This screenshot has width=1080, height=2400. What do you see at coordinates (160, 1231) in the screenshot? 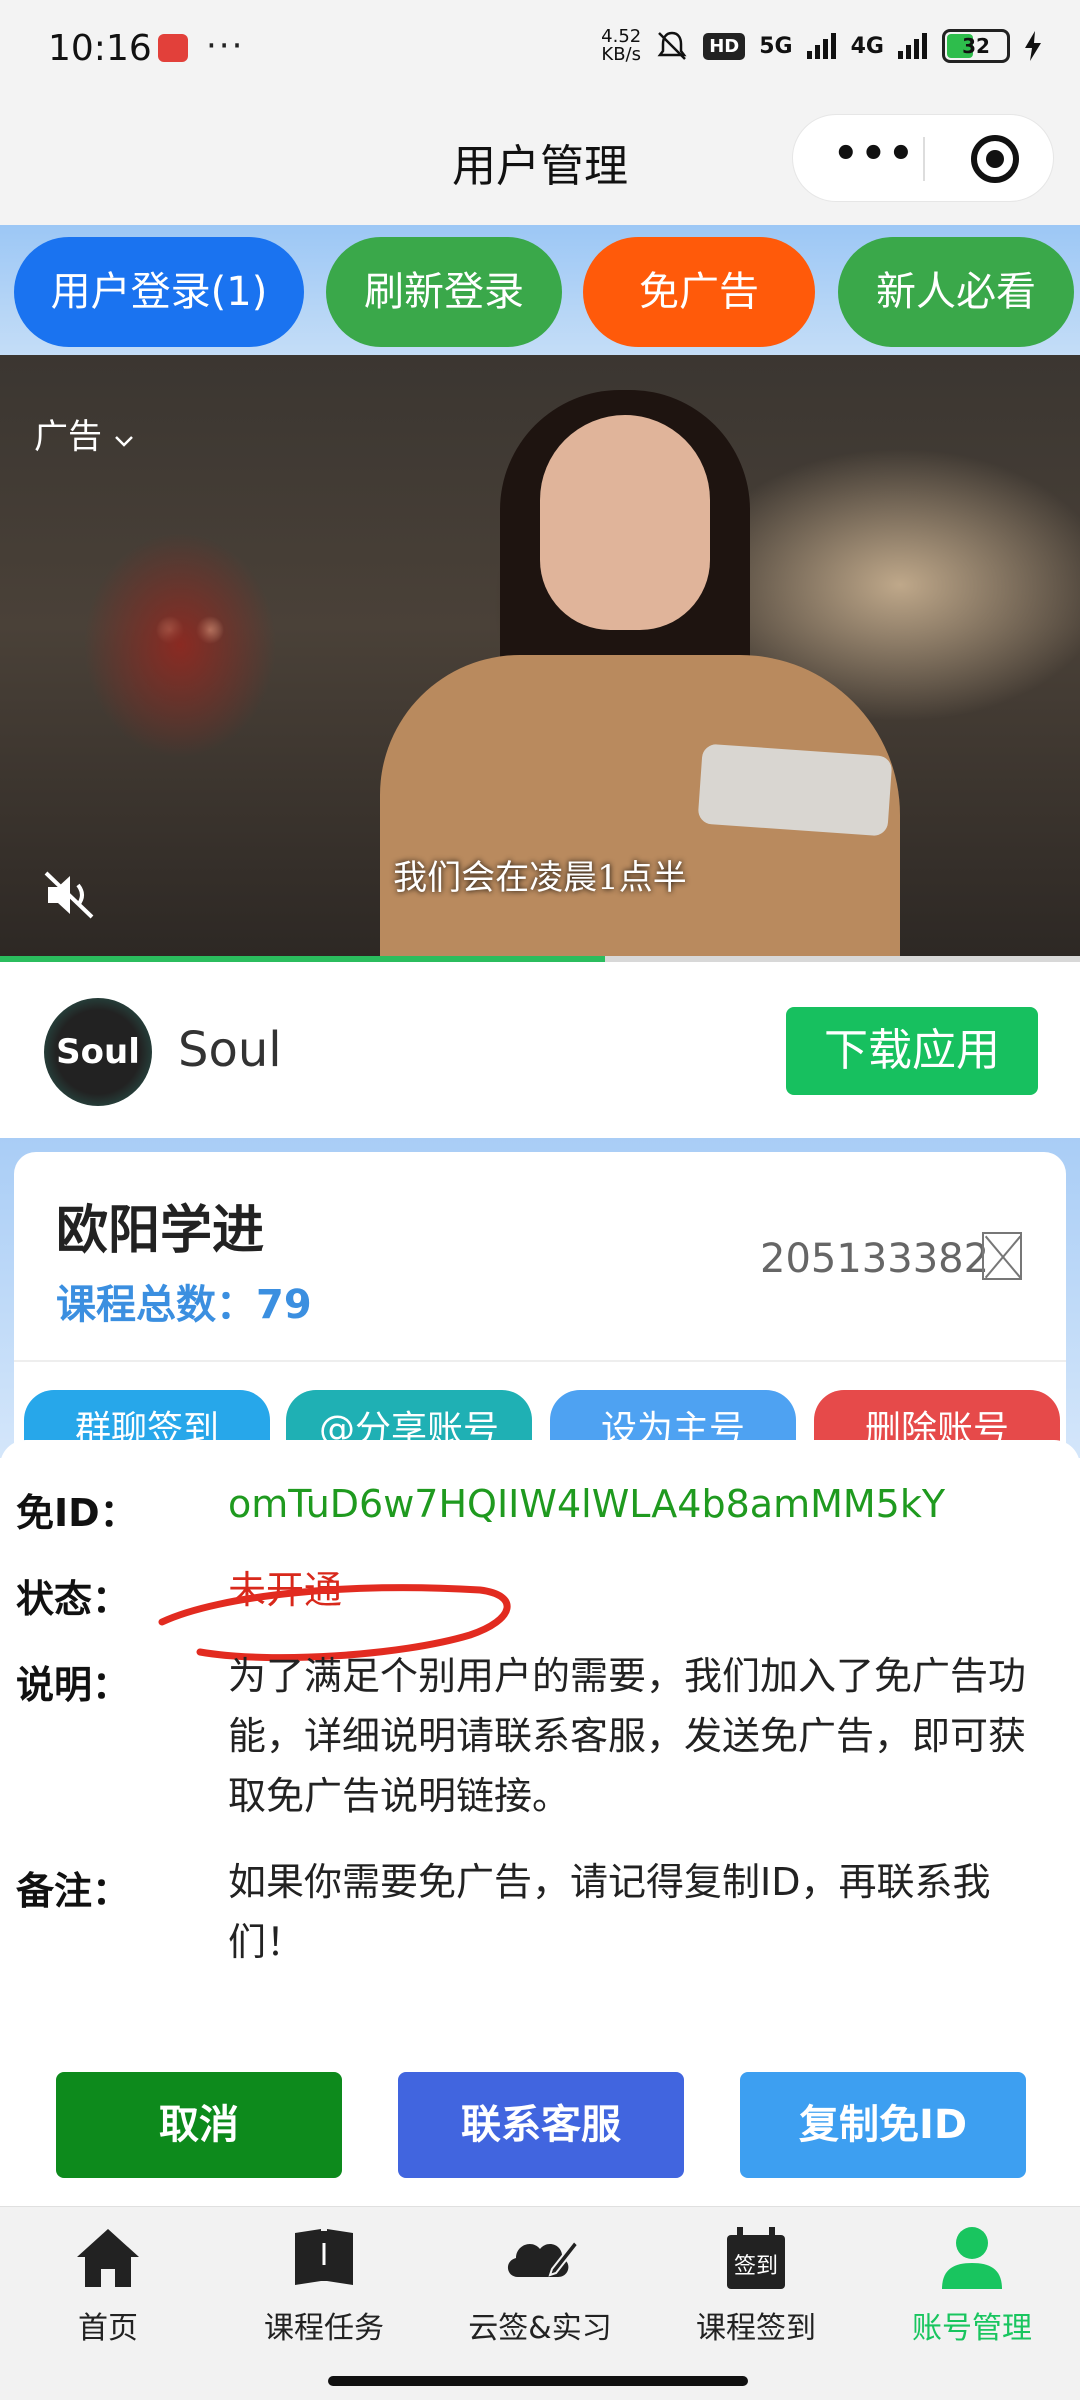
I see `user-name: 欧阳学进` at bounding box center [160, 1231].